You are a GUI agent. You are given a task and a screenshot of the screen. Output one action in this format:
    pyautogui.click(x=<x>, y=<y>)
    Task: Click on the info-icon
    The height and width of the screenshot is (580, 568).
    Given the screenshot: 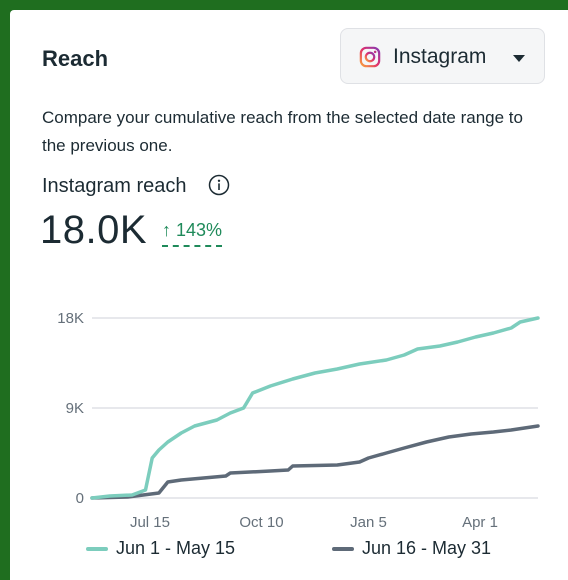 What is the action you would take?
    pyautogui.click(x=219, y=185)
    